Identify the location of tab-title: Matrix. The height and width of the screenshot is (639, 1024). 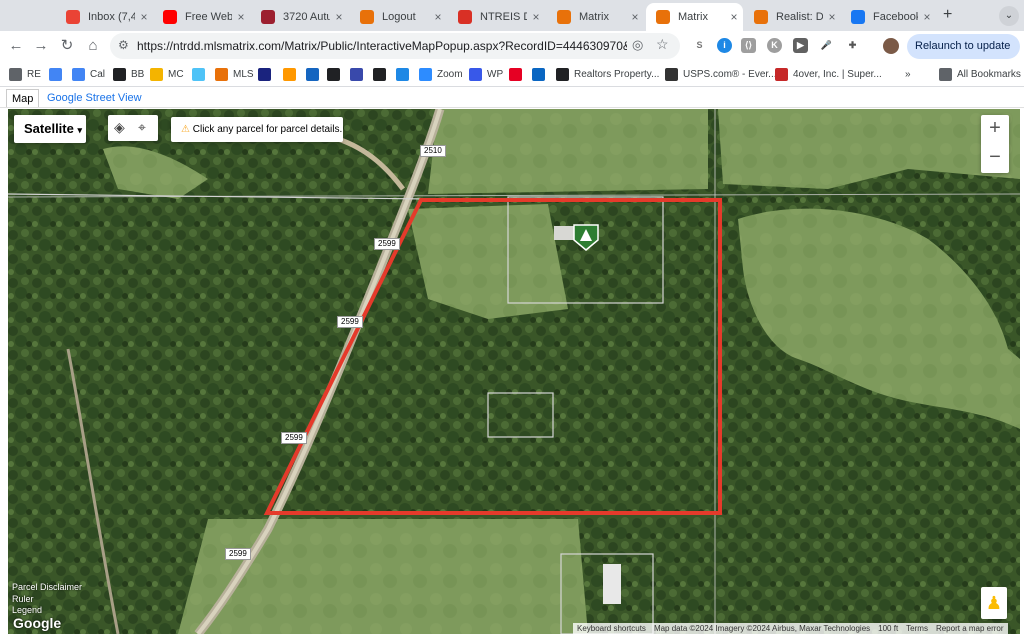
(594, 17).